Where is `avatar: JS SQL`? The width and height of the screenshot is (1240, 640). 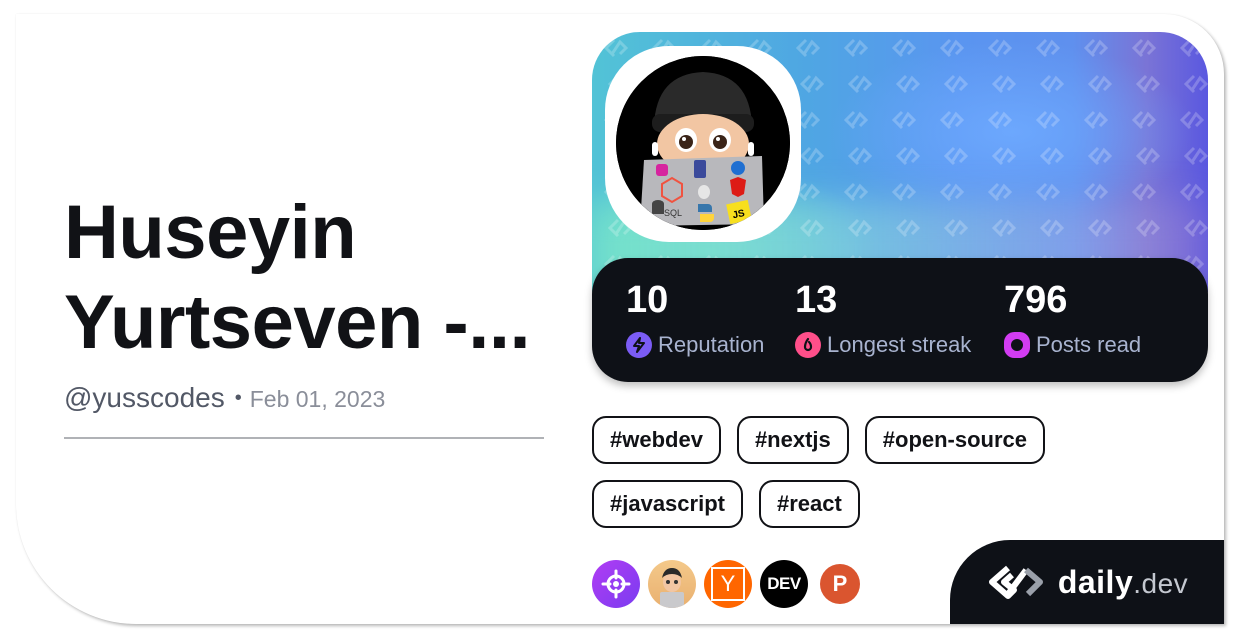
avatar: JS SQL is located at coordinates (703, 143).